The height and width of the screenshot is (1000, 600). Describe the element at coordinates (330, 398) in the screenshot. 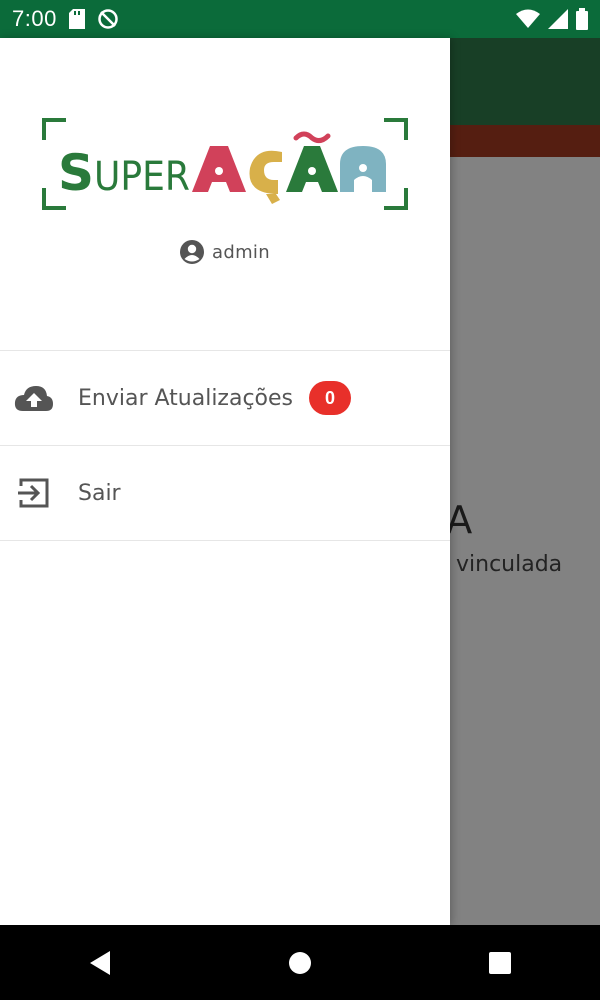

I see `pending-updates-badge: 0` at that location.